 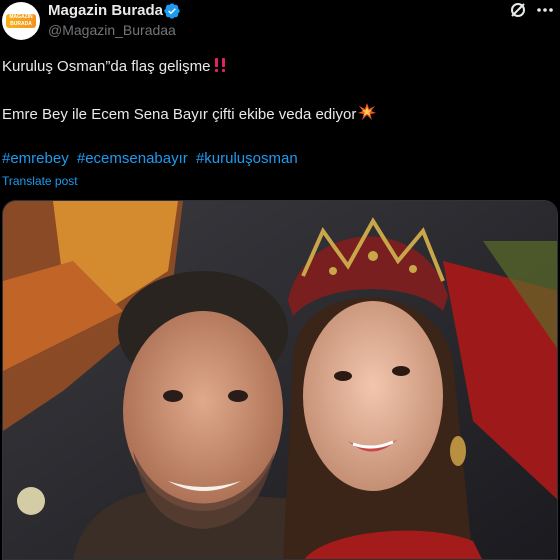 I want to click on author-handle: @Magazin_Buradaa, so click(x=112, y=30).